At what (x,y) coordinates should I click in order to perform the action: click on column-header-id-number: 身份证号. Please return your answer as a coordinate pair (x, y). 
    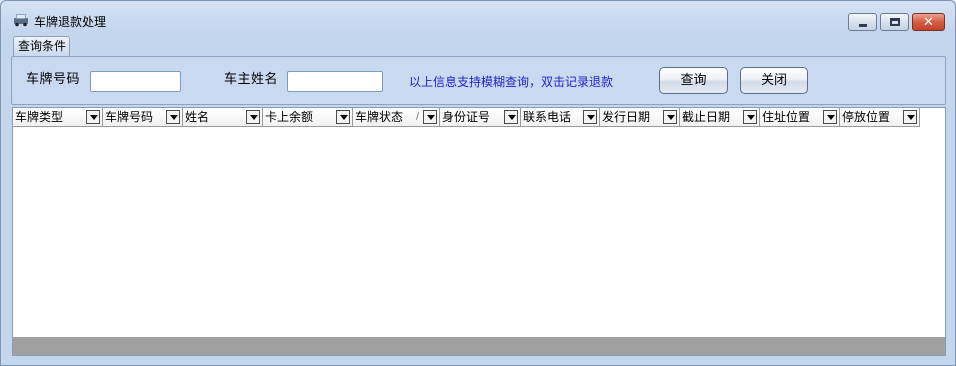
    Looking at the image, I should click on (480, 117).